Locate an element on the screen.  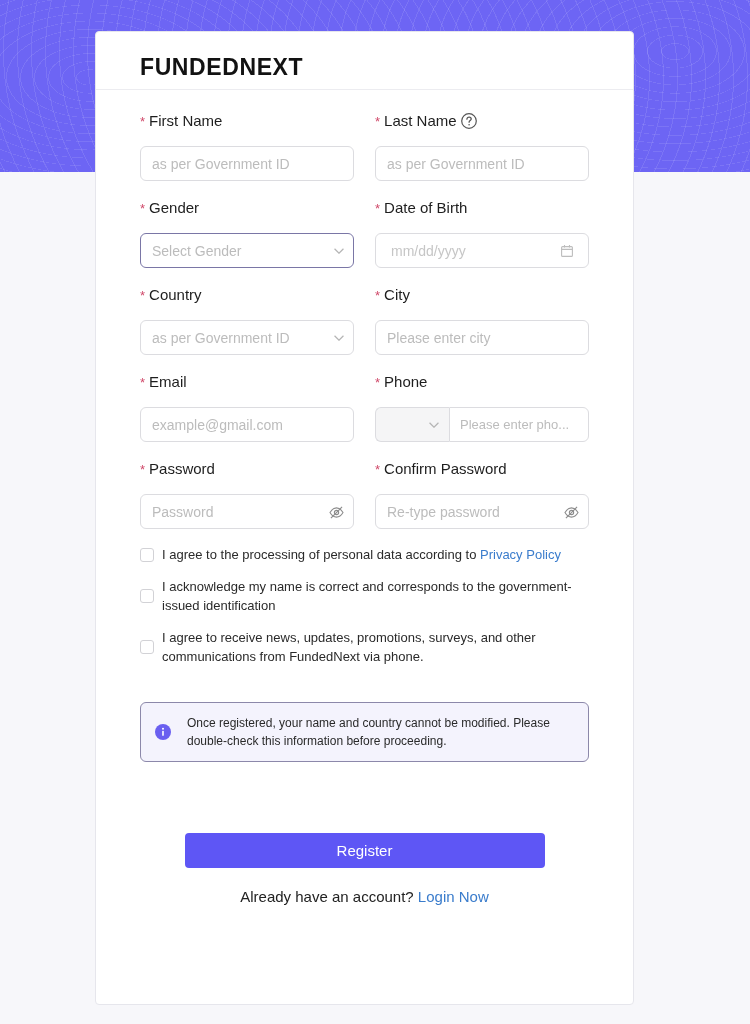
field-label: Last Name is located at coordinates (420, 121).